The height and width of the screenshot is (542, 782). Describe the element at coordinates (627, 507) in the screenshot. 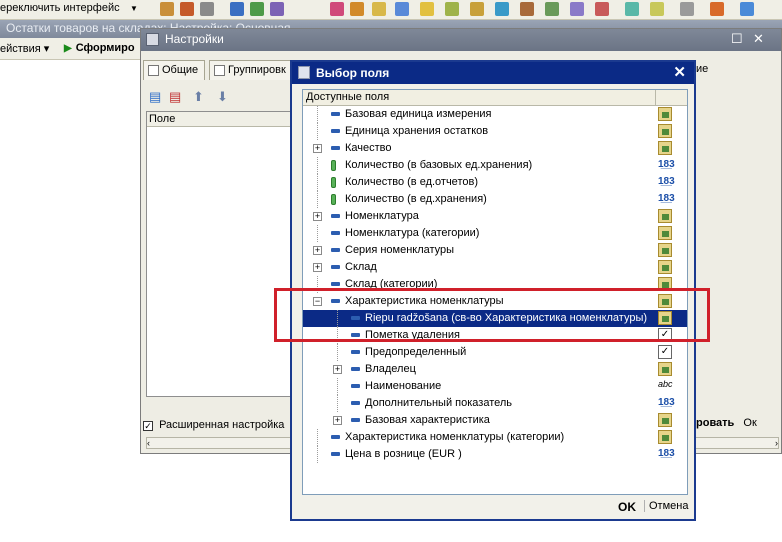

I see `ok-button: OK` at that location.